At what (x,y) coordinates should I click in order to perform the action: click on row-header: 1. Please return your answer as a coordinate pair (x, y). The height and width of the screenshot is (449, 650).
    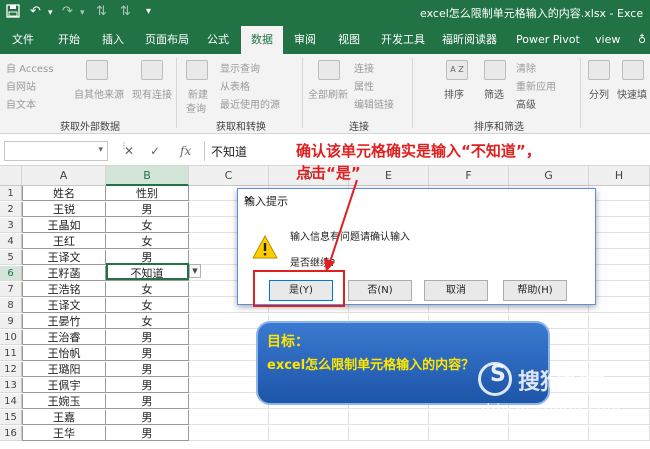
    Looking at the image, I should click on (11, 193).